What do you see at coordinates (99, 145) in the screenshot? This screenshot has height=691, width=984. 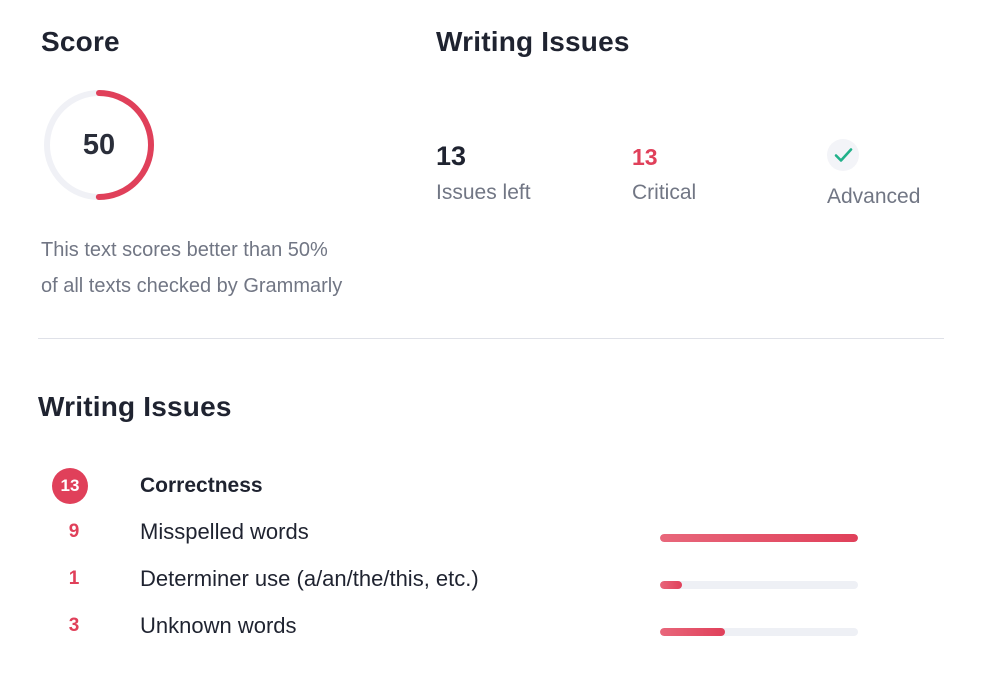 I see `score-value: 50` at bounding box center [99, 145].